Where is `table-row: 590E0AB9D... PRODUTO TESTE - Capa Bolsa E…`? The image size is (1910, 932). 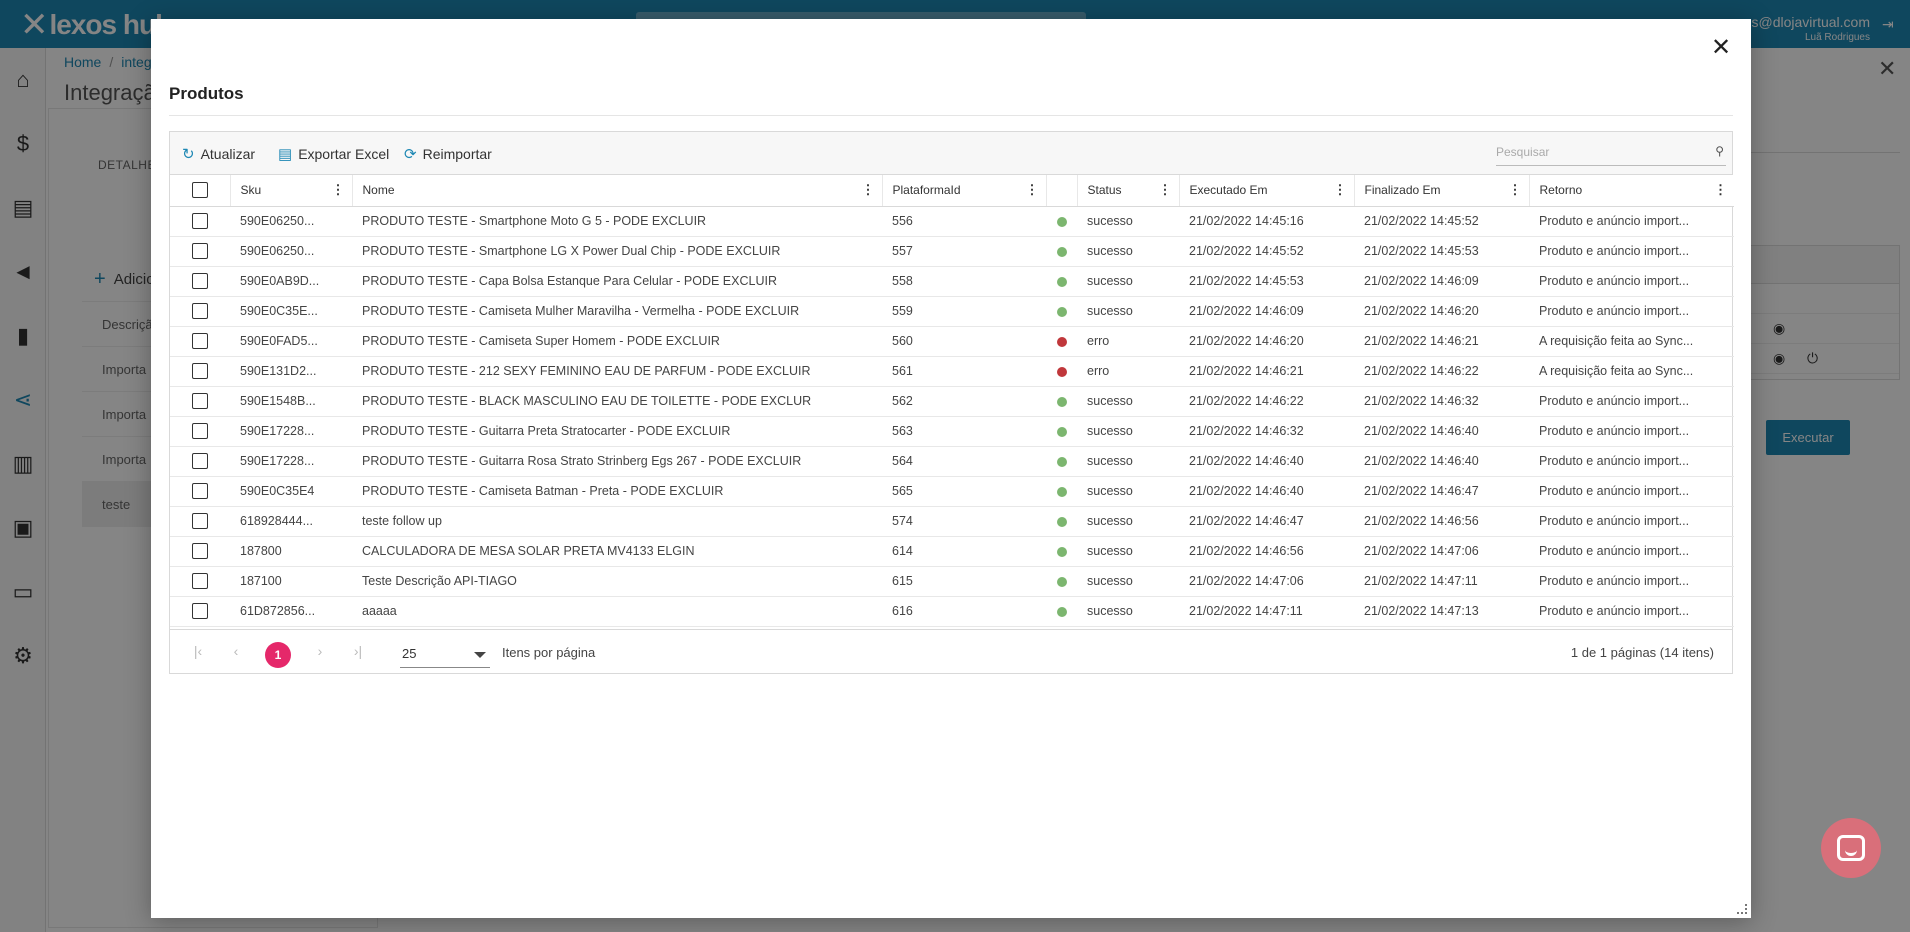 table-row: 590E0AB9D... PRODUTO TESTE - Capa Bolsa E… is located at coordinates (952, 281).